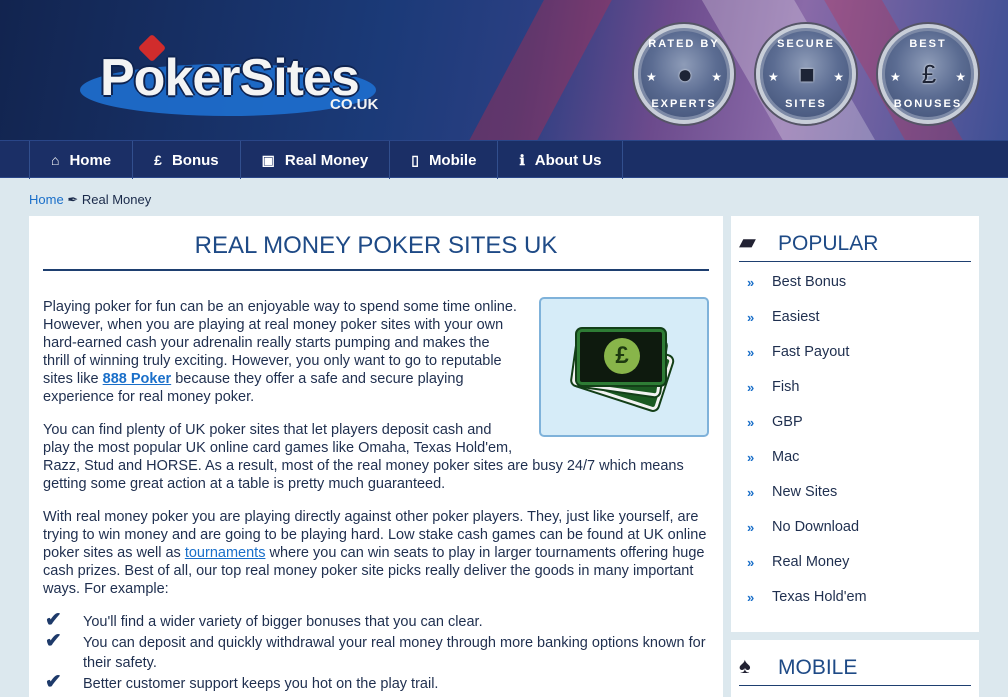 The height and width of the screenshot is (697, 1008). Describe the element at coordinates (857, 291) in the screenshot. I see `sidebar-item-best-bonus: » Best Bonus` at that location.